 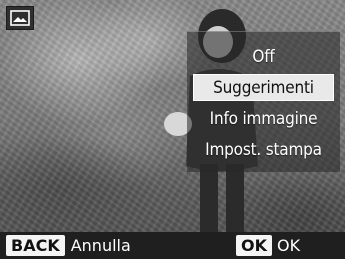 I want to click on image-icon-glyph, so click(x=20, y=18).